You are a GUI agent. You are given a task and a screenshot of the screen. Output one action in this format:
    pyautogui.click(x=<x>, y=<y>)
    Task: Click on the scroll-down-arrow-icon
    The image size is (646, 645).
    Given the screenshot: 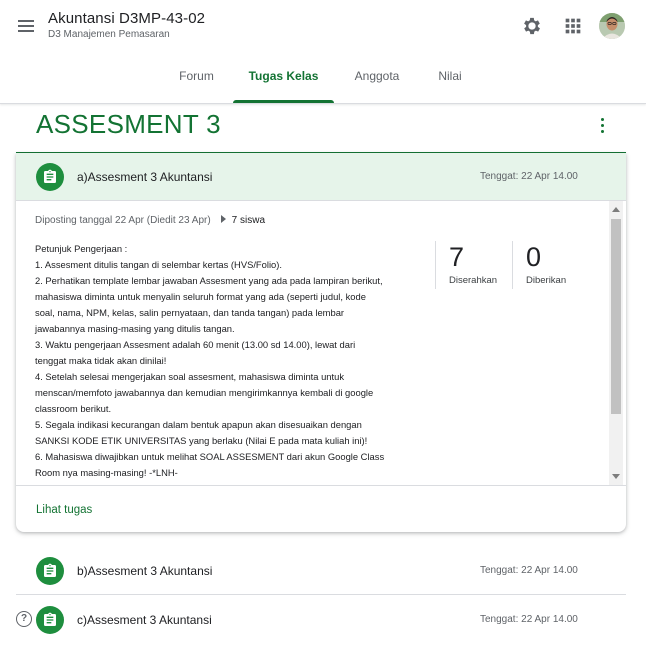 What is the action you would take?
    pyautogui.click(x=616, y=476)
    